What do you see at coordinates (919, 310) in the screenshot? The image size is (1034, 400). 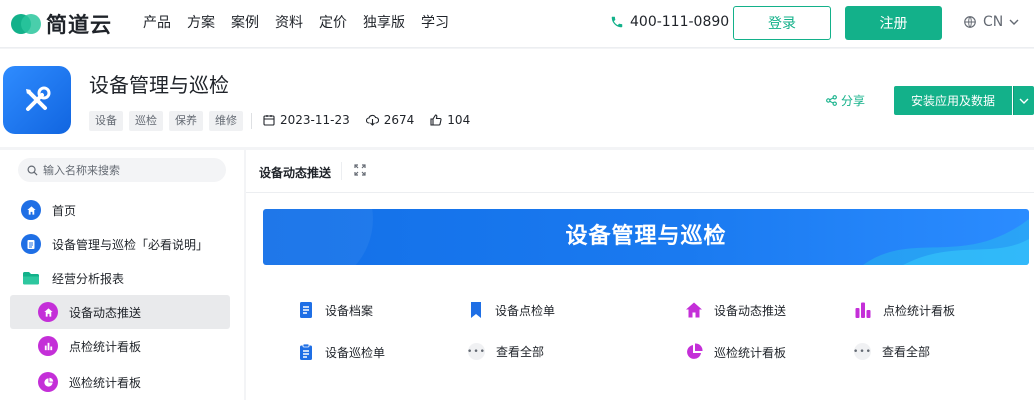 I see `tile-label: 点检统计看板` at bounding box center [919, 310].